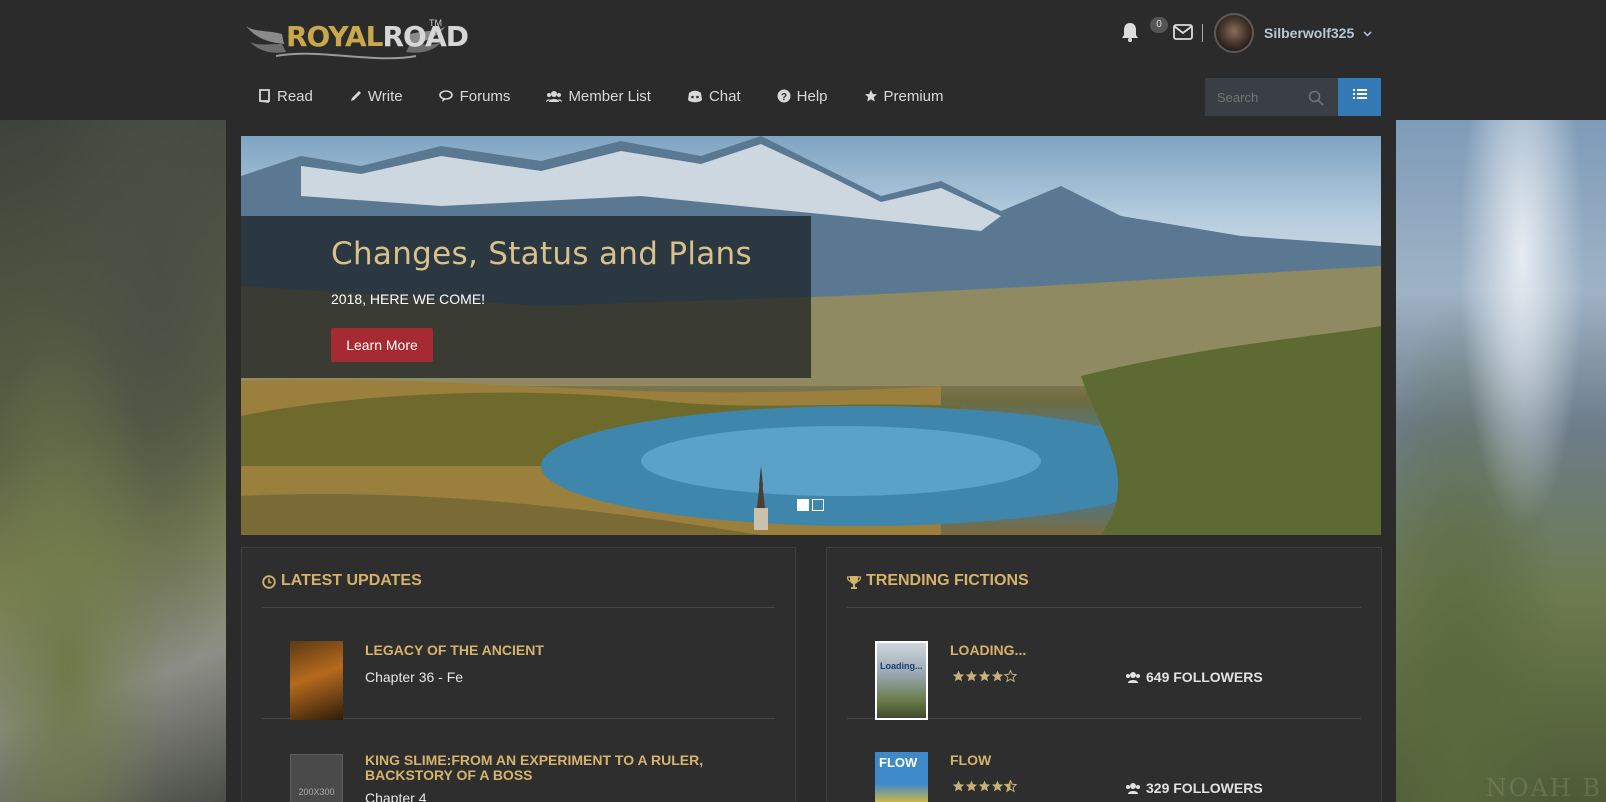 This screenshot has height=802, width=1606. I want to click on divider, so click(1202, 33).